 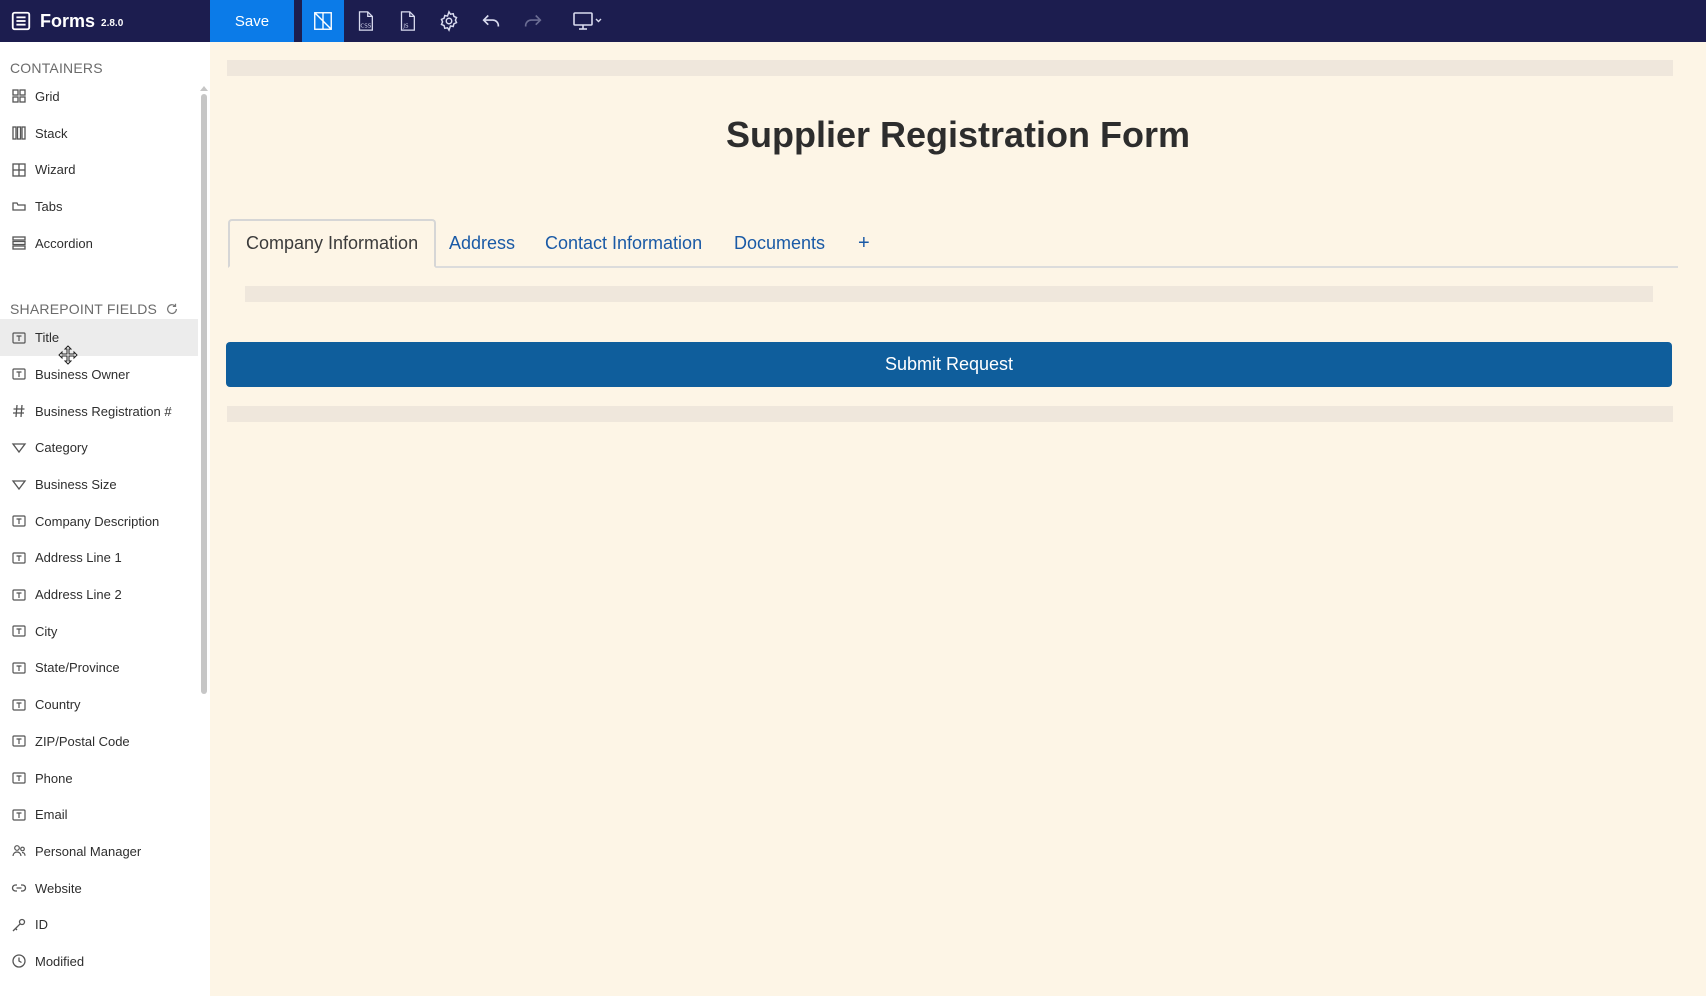 What do you see at coordinates (19, 133) in the screenshot?
I see `stack-icon` at bounding box center [19, 133].